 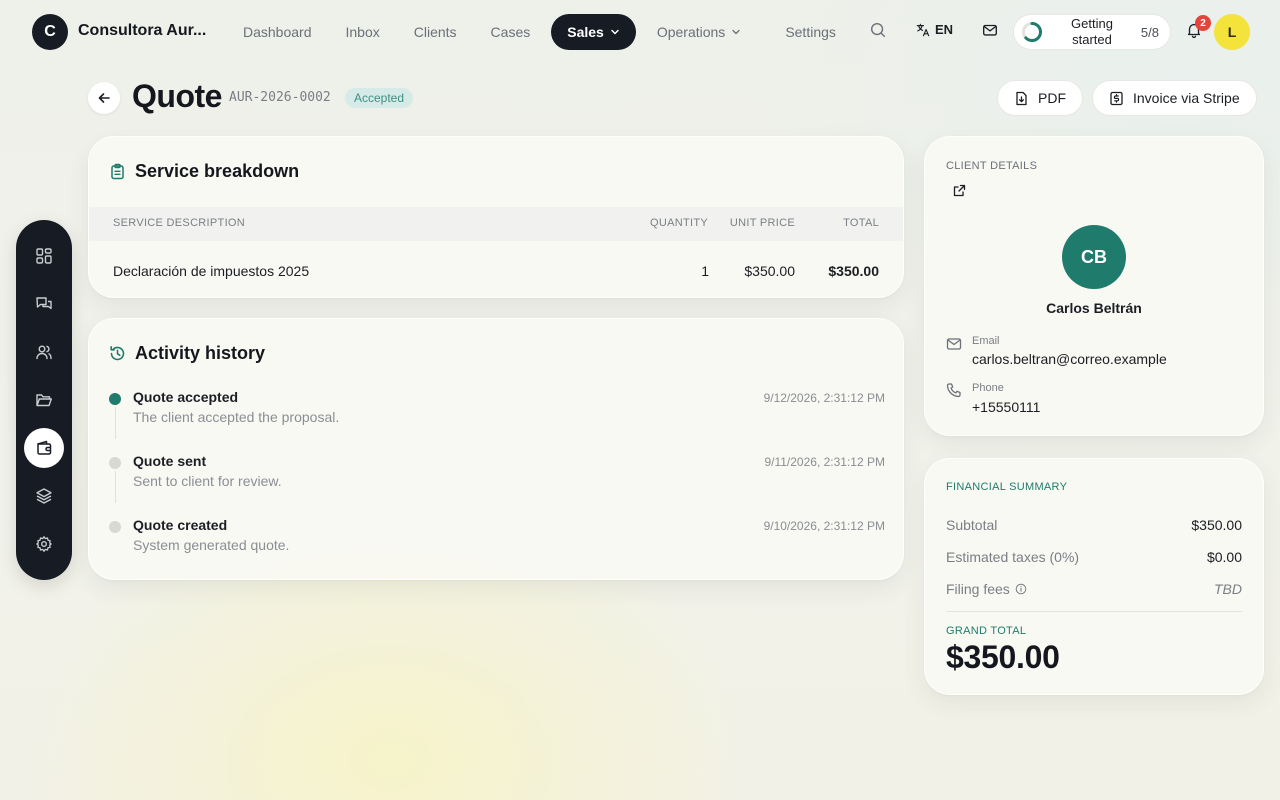 I want to click on nav-clients: Clients, so click(x=435, y=32).